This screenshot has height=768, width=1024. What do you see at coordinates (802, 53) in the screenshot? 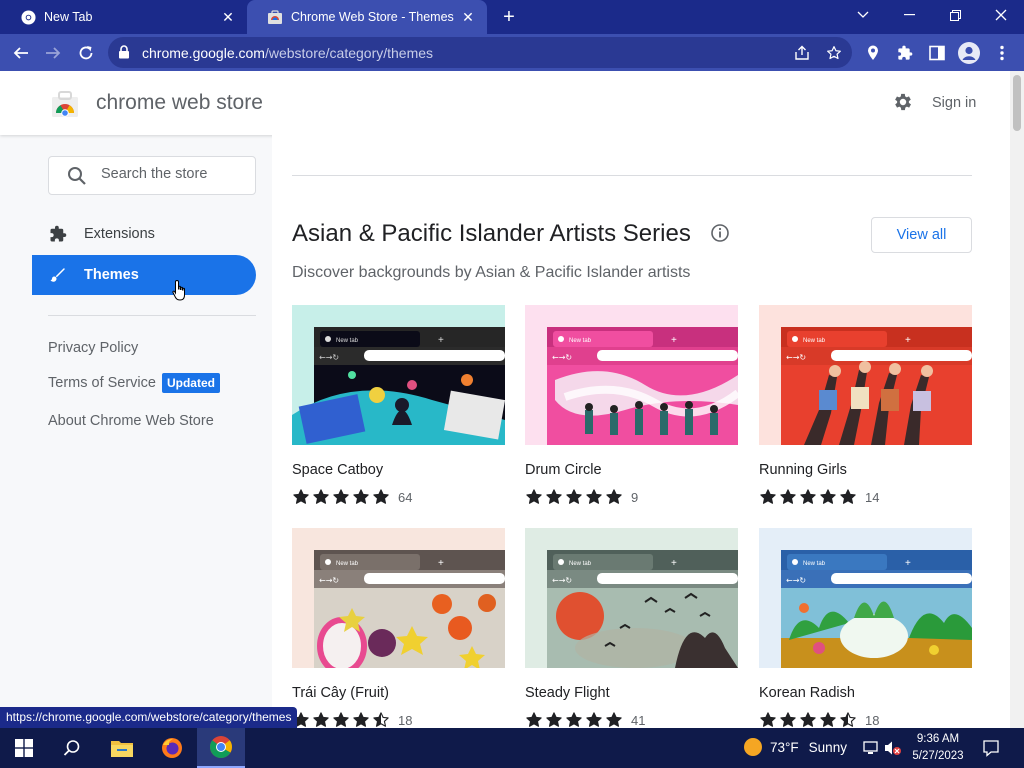
I see `share-icon` at bounding box center [802, 53].